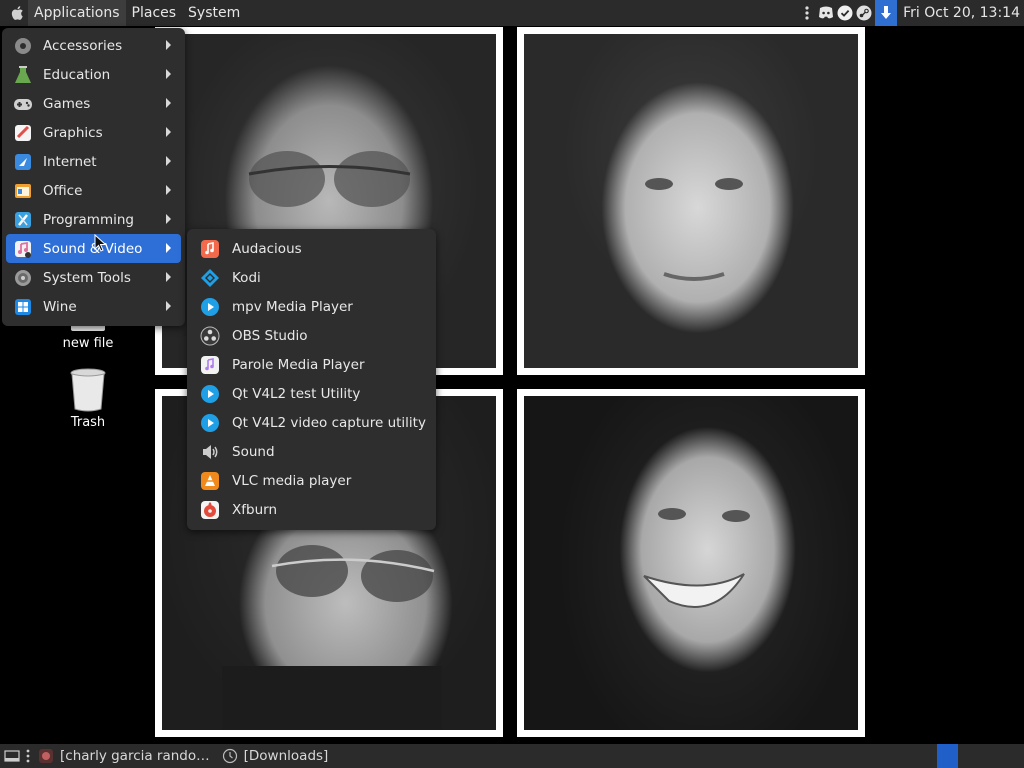  I want to click on menu-item-education: Education, so click(93, 74).